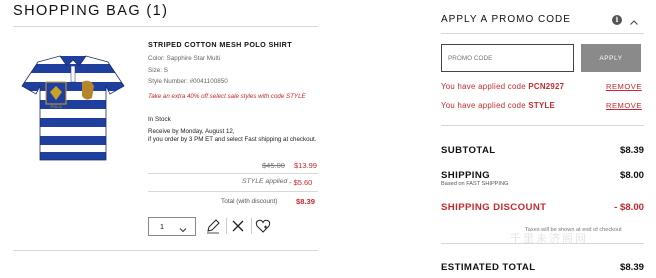 The image size is (656, 278). I want to click on shipping-value: $8.00, so click(631, 175).